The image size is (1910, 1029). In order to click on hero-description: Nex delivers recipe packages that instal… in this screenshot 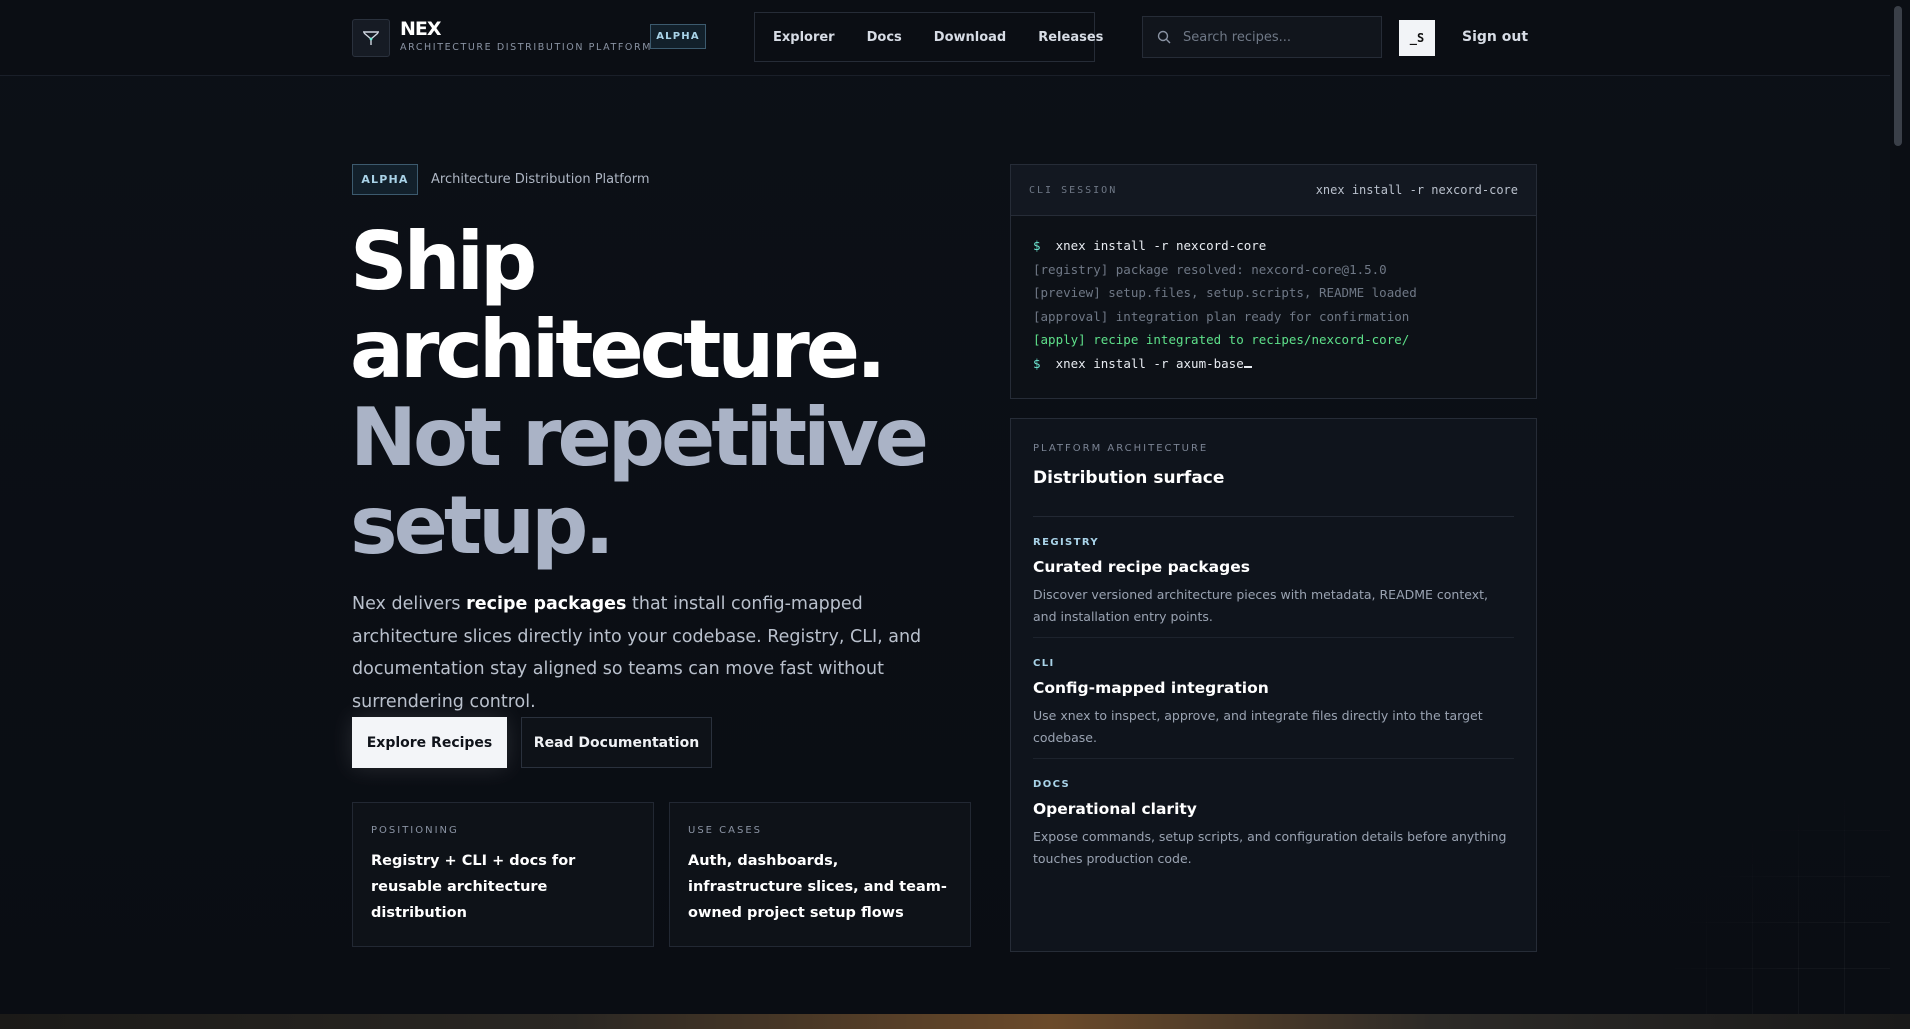, I will do `click(662, 653)`.